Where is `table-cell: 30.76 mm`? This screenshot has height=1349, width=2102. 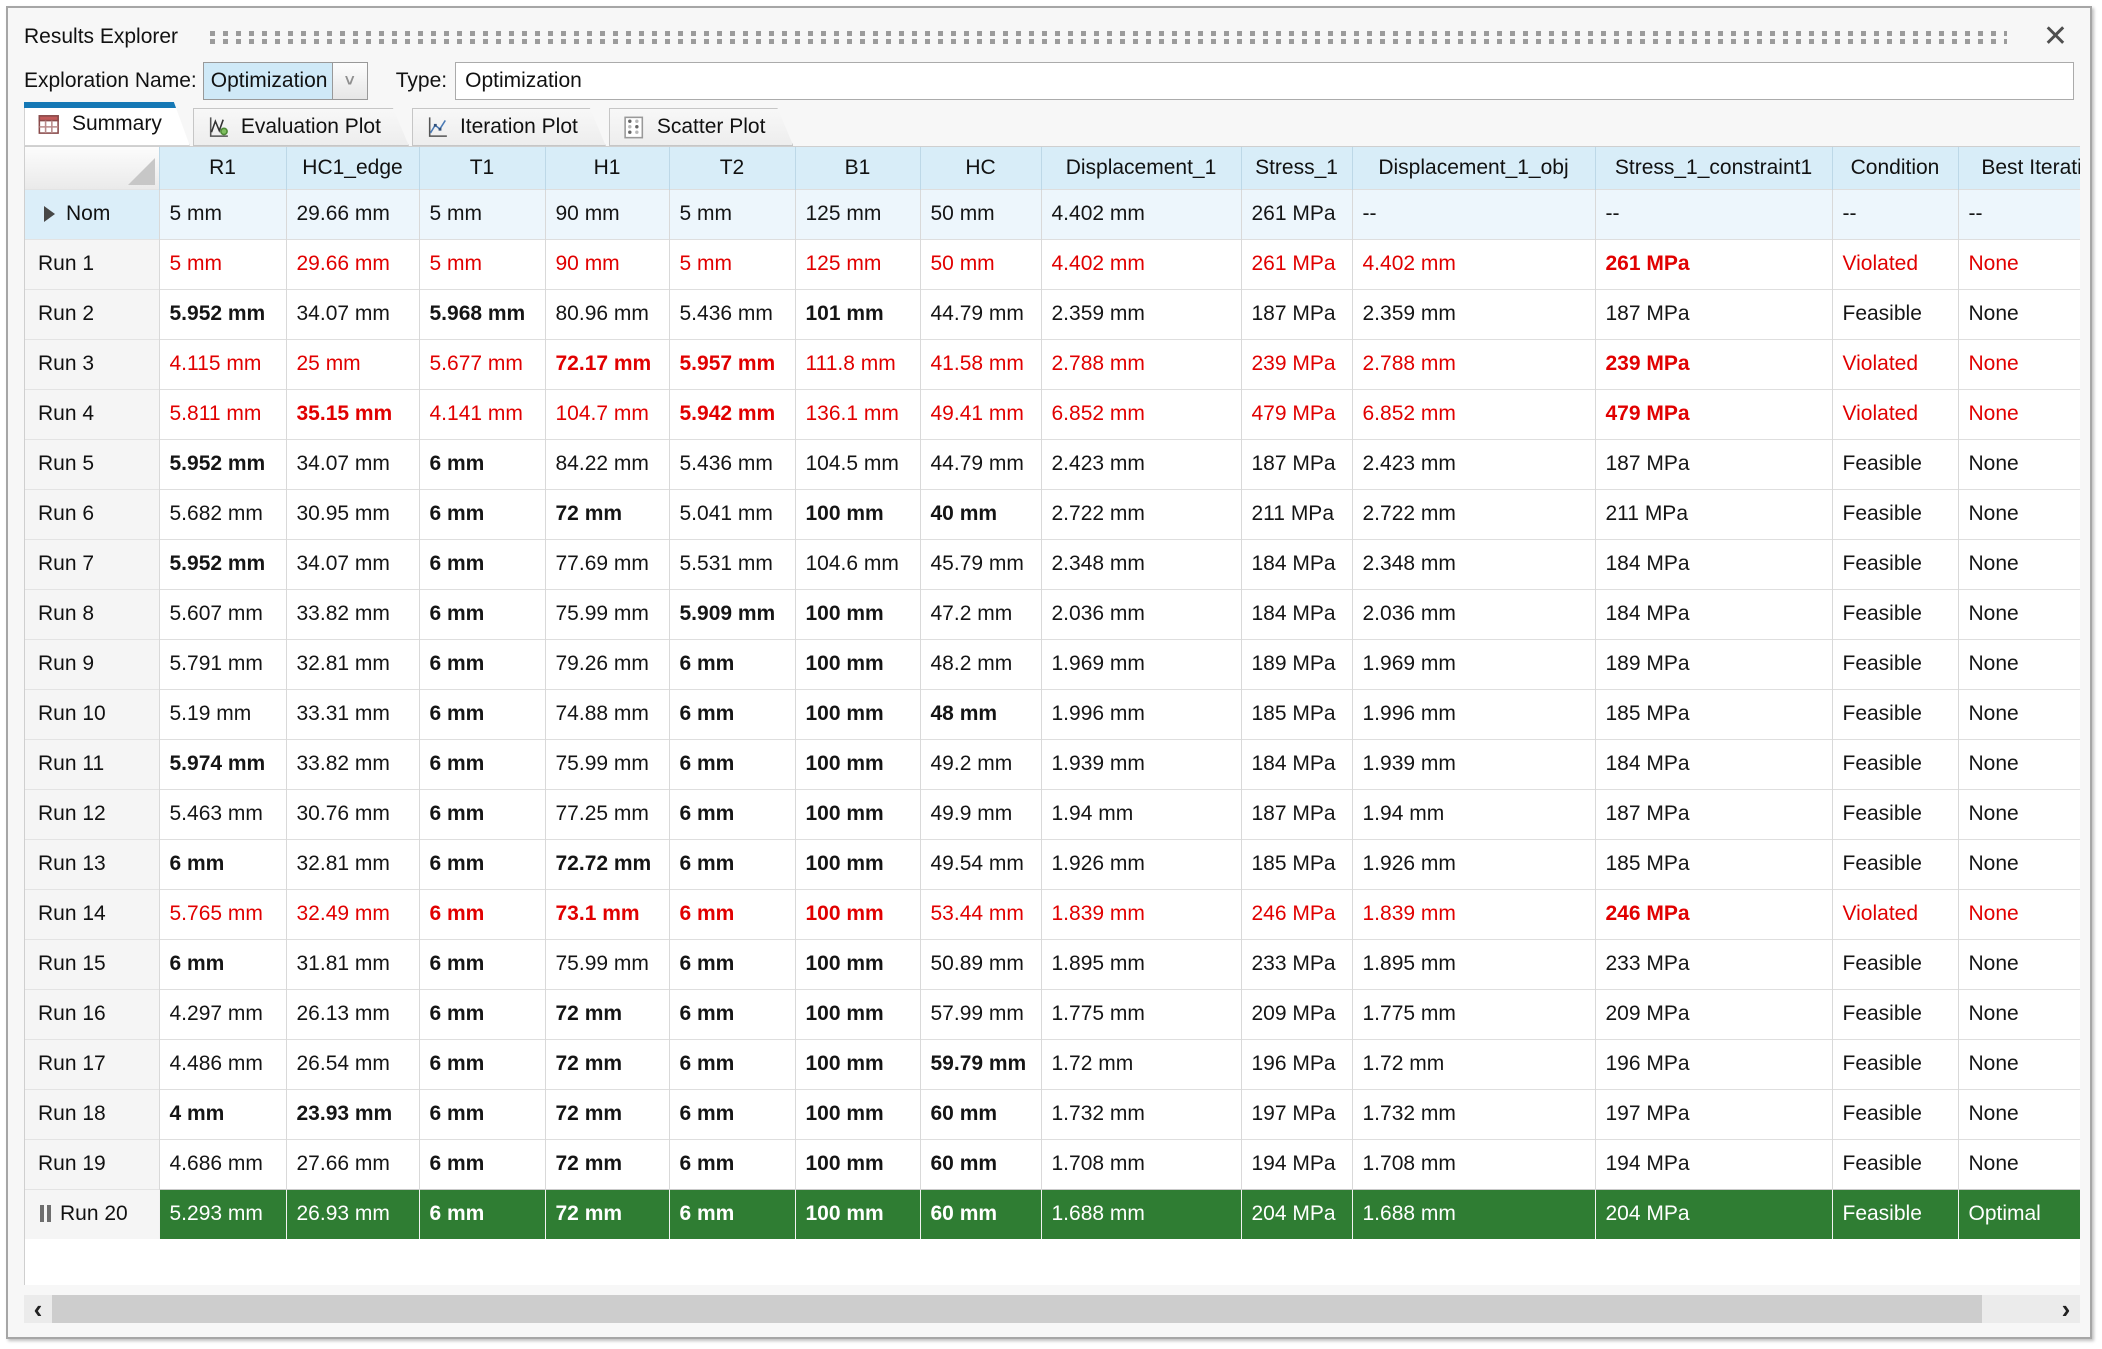 table-cell: 30.76 mm is located at coordinates (352, 813).